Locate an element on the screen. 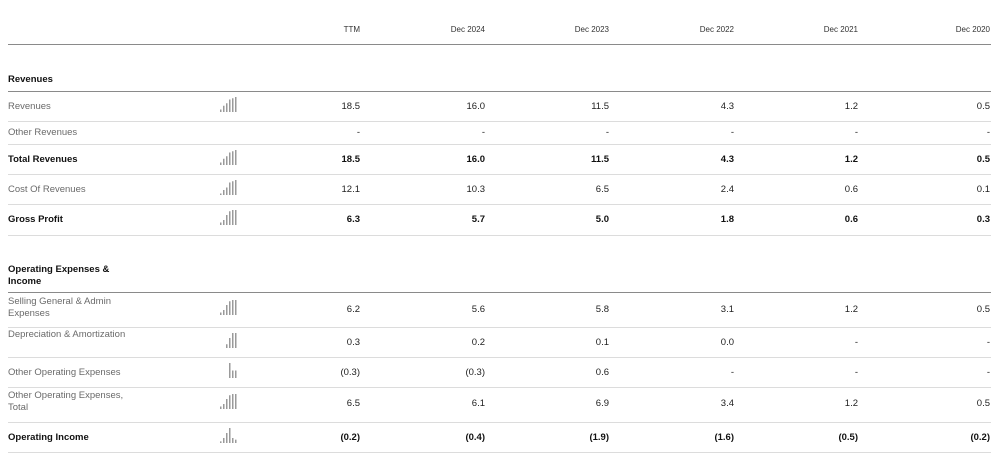  cell-value: 5.8 is located at coordinates (602, 309).